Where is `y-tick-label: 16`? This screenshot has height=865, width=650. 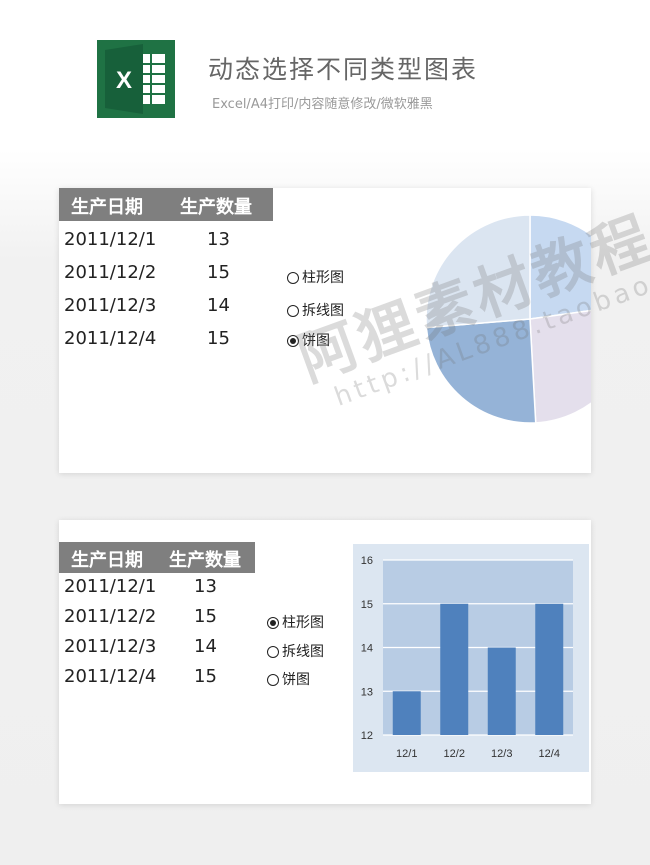
y-tick-label: 16 is located at coordinates (367, 561).